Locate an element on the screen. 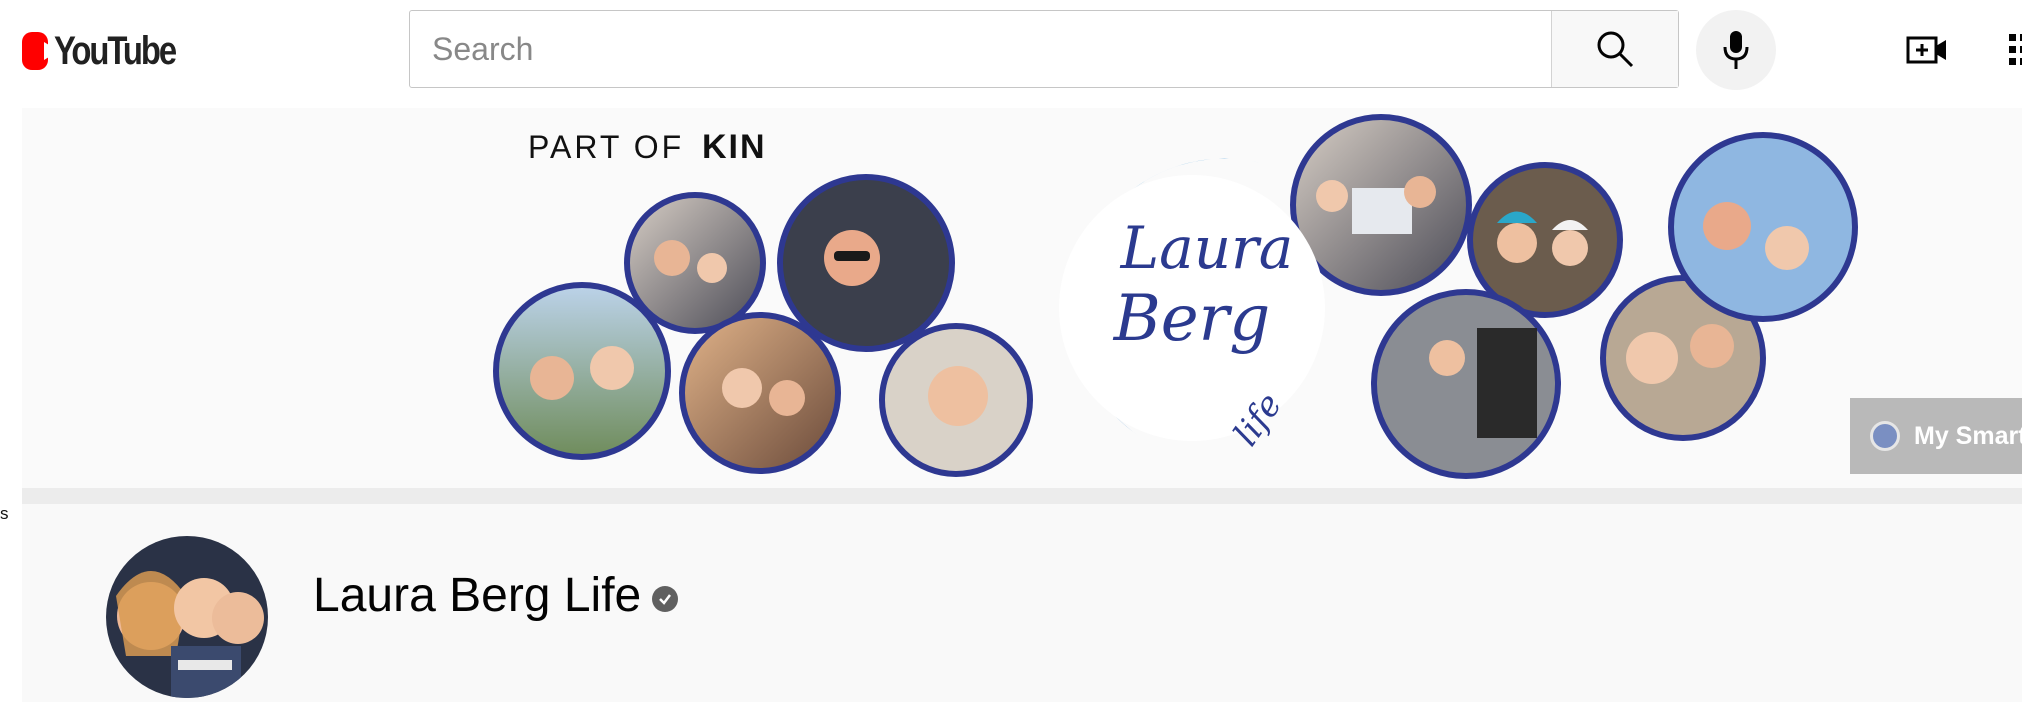 Image resolution: width=2022 pixels, height=702 pixels. banner-link-label: My Smart is located at coordinates (1968, 435).